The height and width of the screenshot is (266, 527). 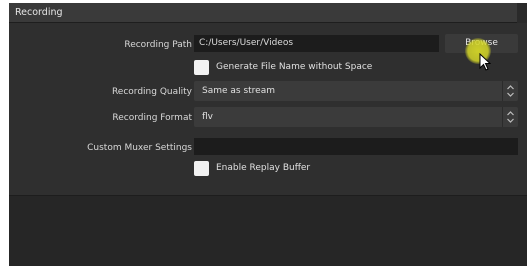 I want to click on recording-group-header: Recording, so click(x=263, y=13).